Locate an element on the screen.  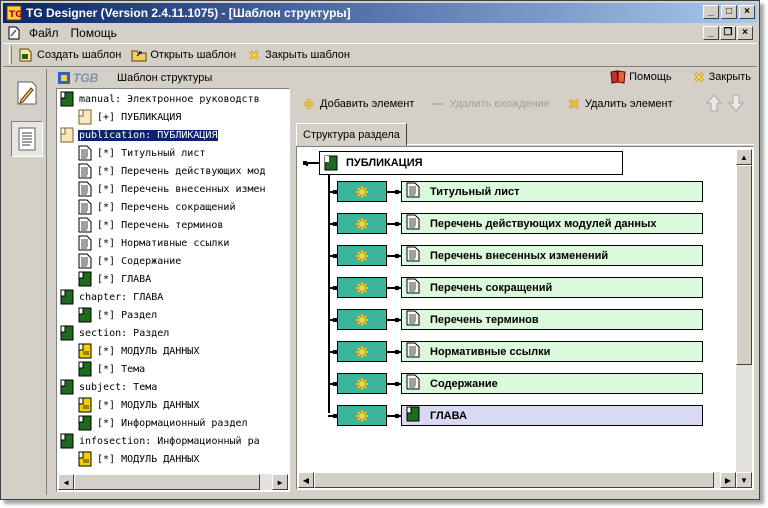
child-node: Перечень сокращений is located at coordinates (552, 287).